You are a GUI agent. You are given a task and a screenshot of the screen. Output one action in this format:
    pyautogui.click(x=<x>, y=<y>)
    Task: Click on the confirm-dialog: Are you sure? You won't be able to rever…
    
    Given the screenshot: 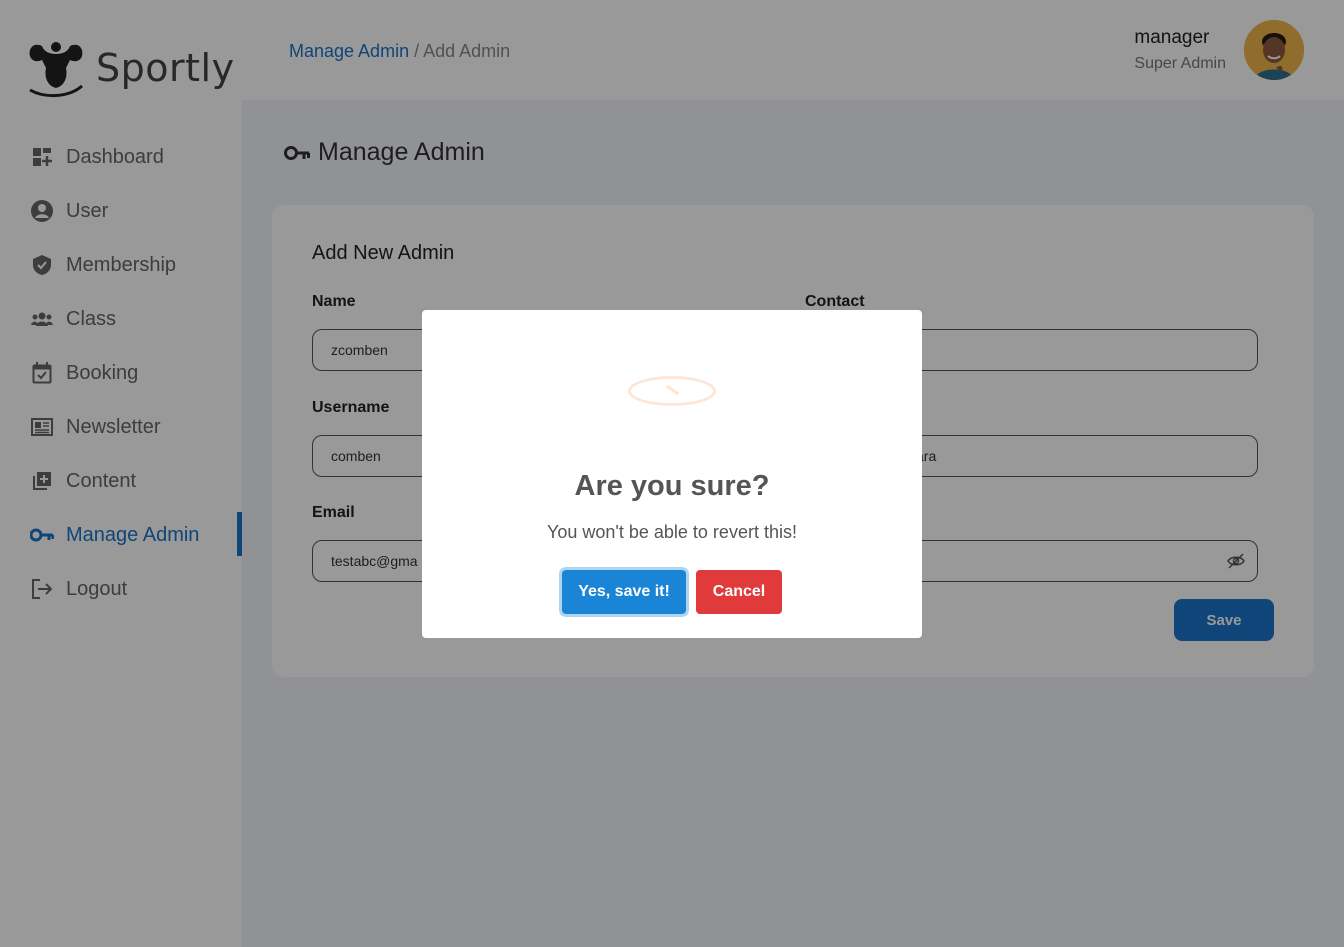 What is the action you would take?
    pyautogui.click(x=672, y=474)
    